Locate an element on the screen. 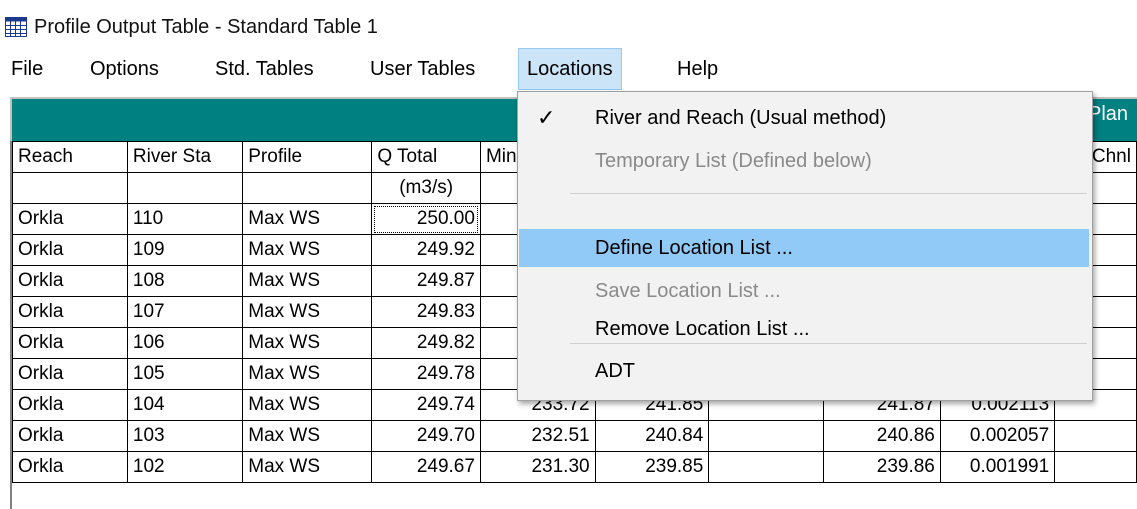 This screenshot has height=509, width=1137. menuitem-temporary-list: Temporary List (Defined below) is located at coordinates (804, 161).